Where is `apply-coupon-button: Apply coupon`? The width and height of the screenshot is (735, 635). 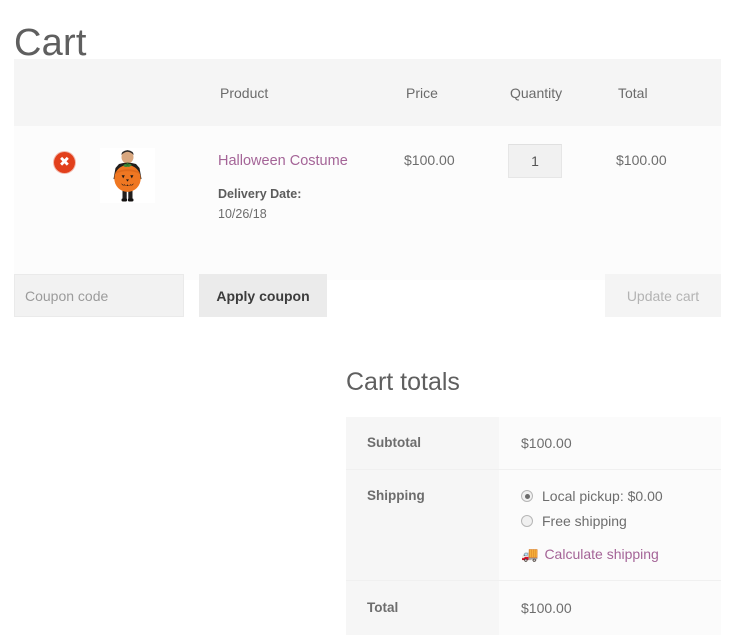 apply-coupon-button: Apply coupon is located at coordinates (263, 295).